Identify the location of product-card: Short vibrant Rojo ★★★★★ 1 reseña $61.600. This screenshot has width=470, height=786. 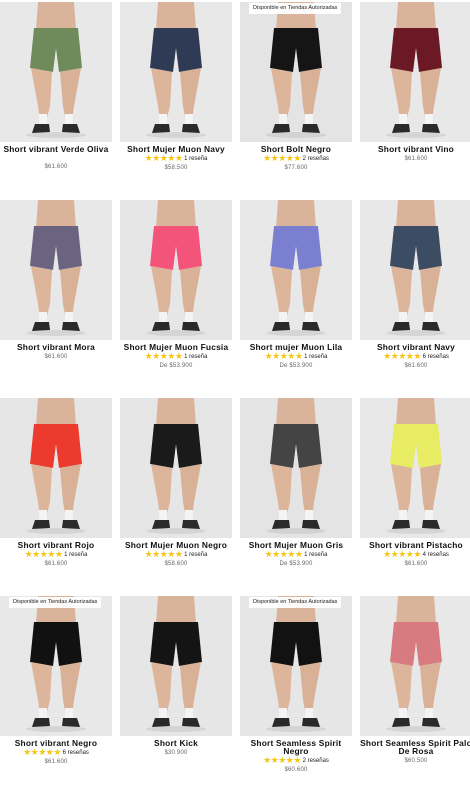
(56, 493).